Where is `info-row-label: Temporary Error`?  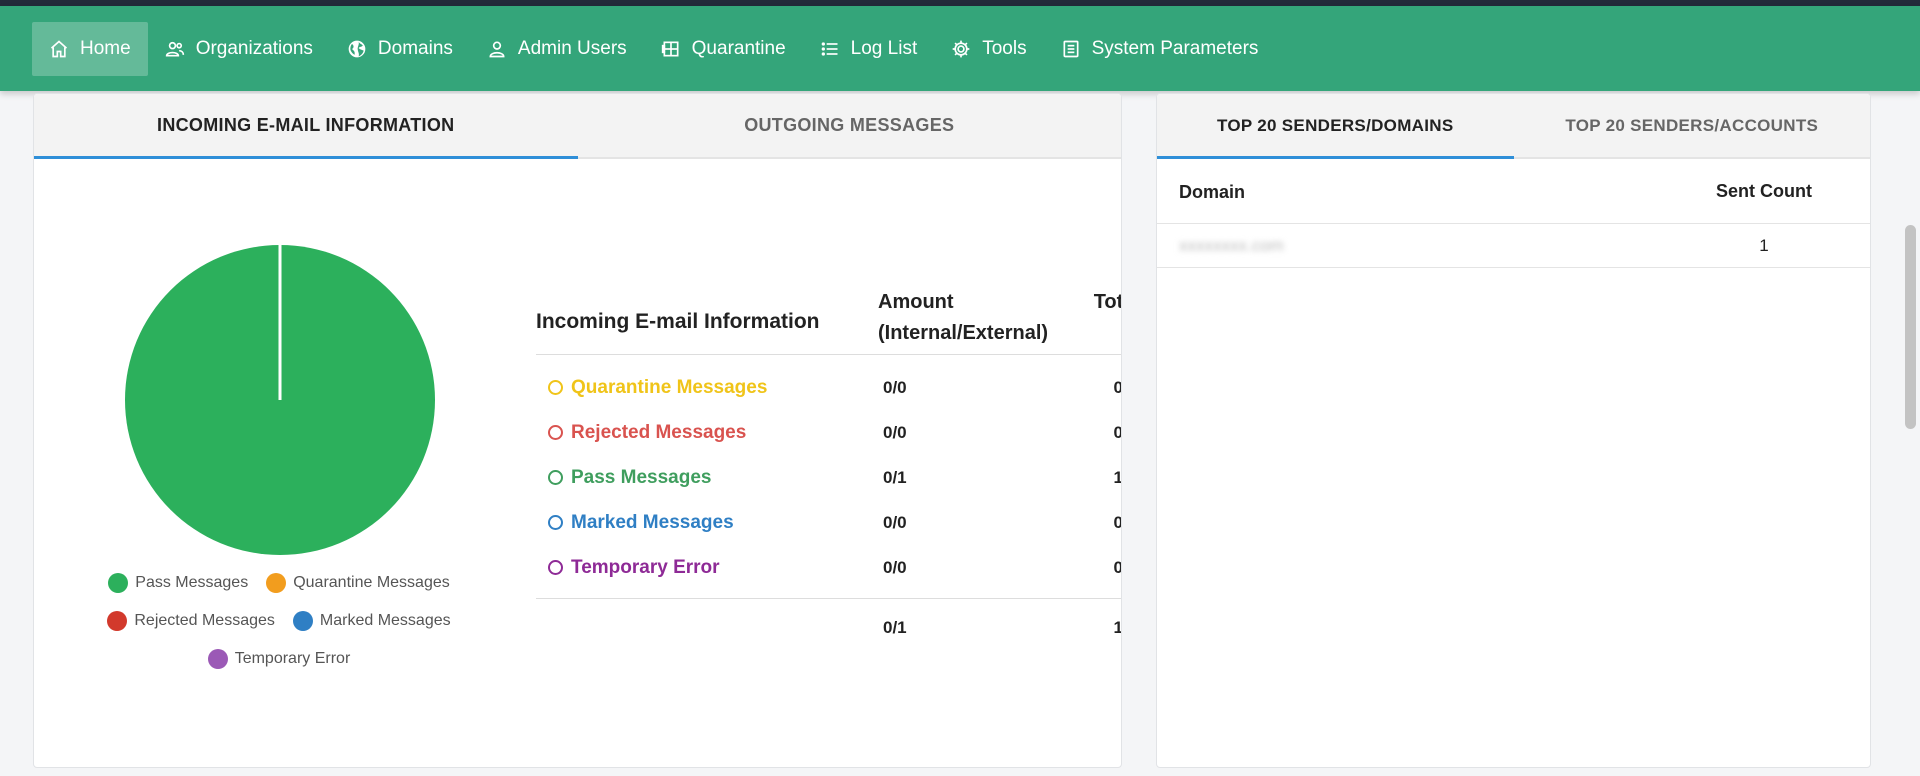
info-row-label: Temporary Error is located at coordinates (709, 568).